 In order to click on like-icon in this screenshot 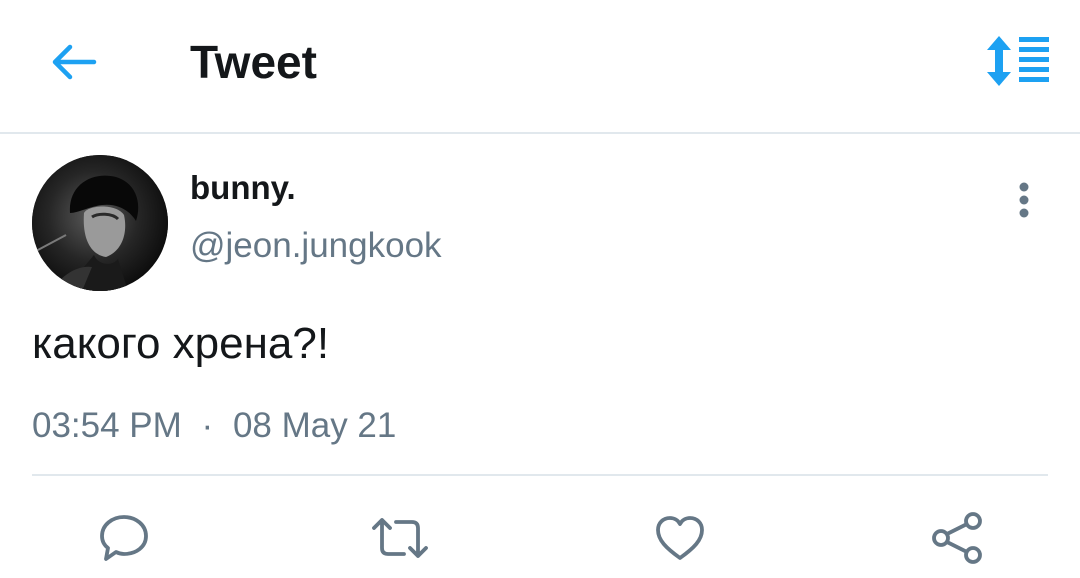, I will do `click(680, 538)`.